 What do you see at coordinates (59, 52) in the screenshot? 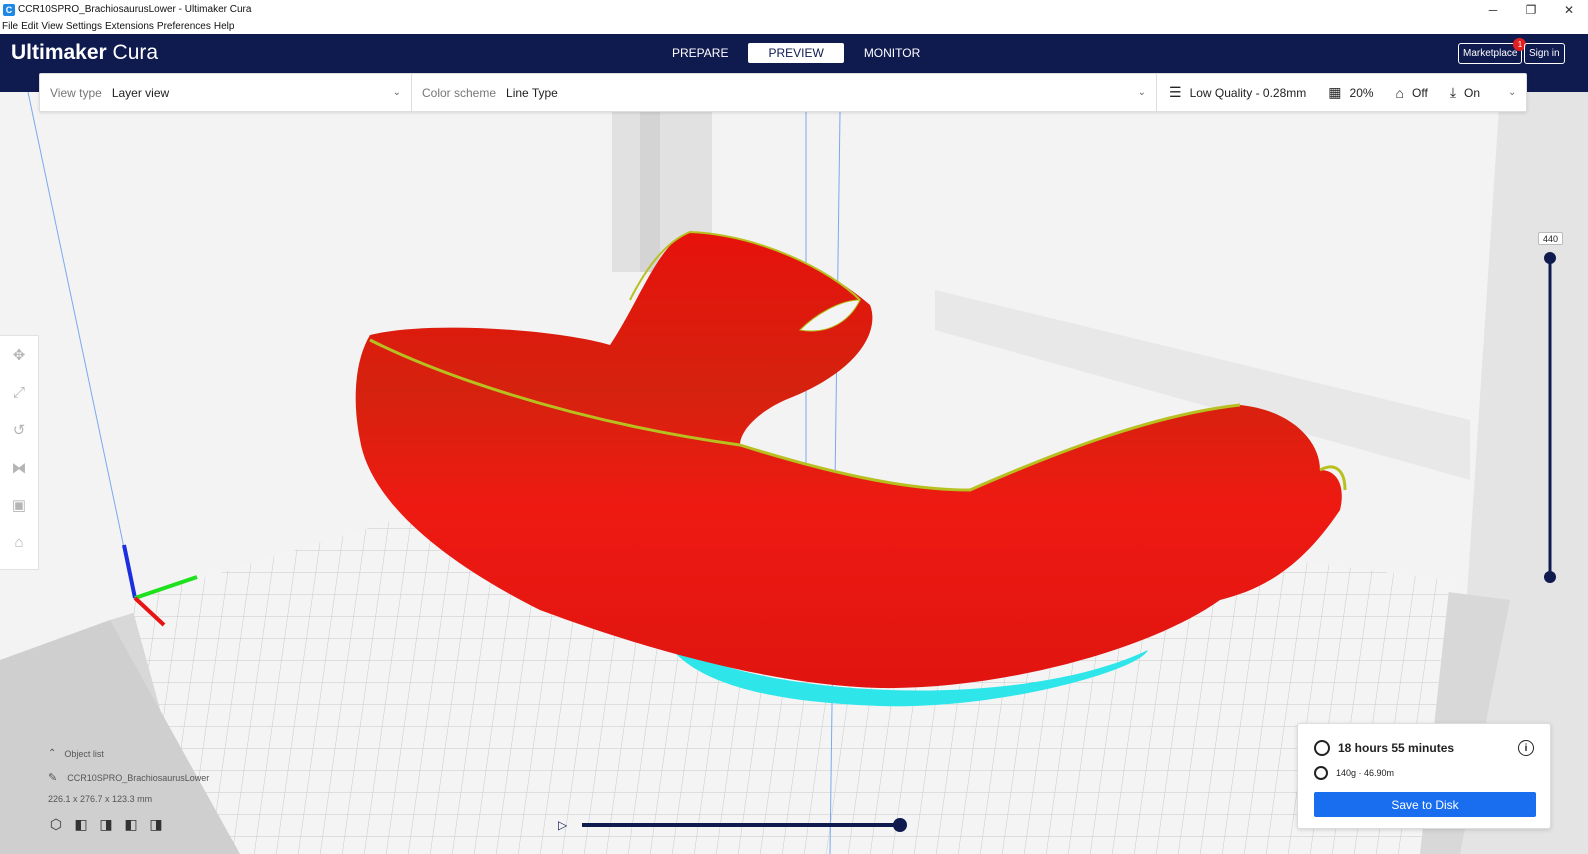
I see `brand-bold: Ultimaker` at bounding box center [59, 52].